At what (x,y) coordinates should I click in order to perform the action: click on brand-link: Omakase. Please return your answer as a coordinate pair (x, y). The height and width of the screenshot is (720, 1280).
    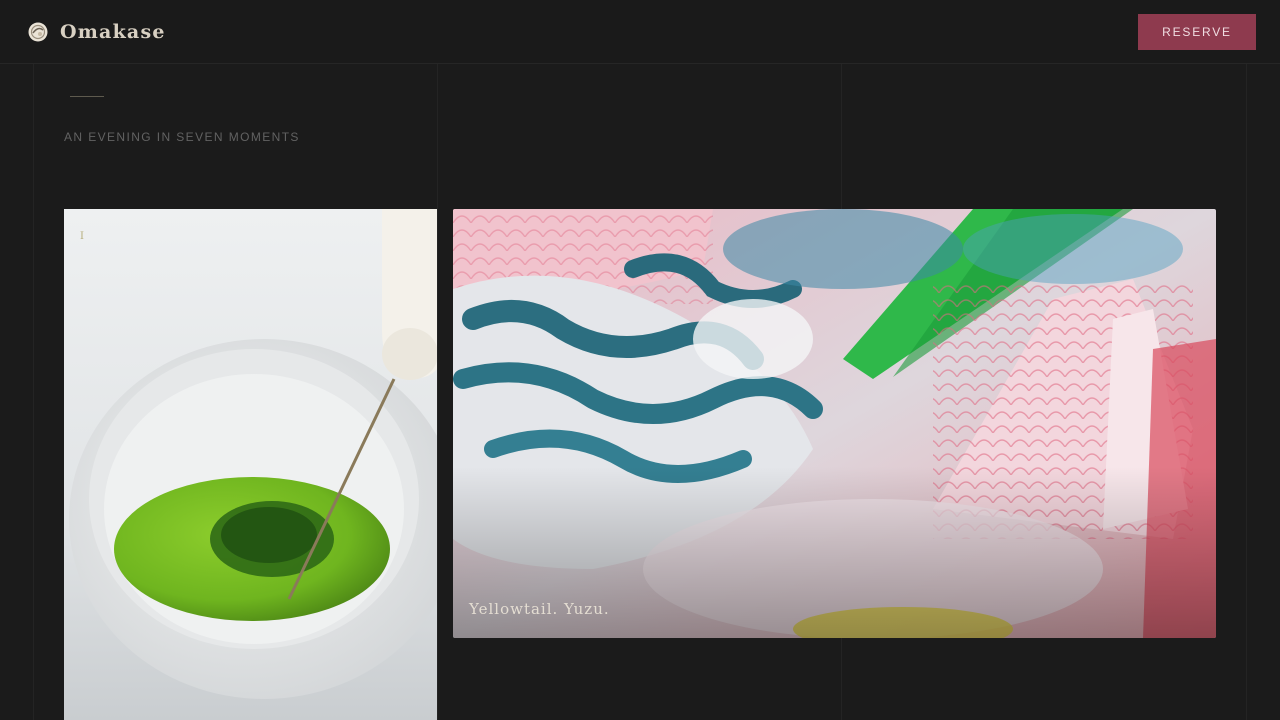
    Looking at the image, I should click on (96, 32).